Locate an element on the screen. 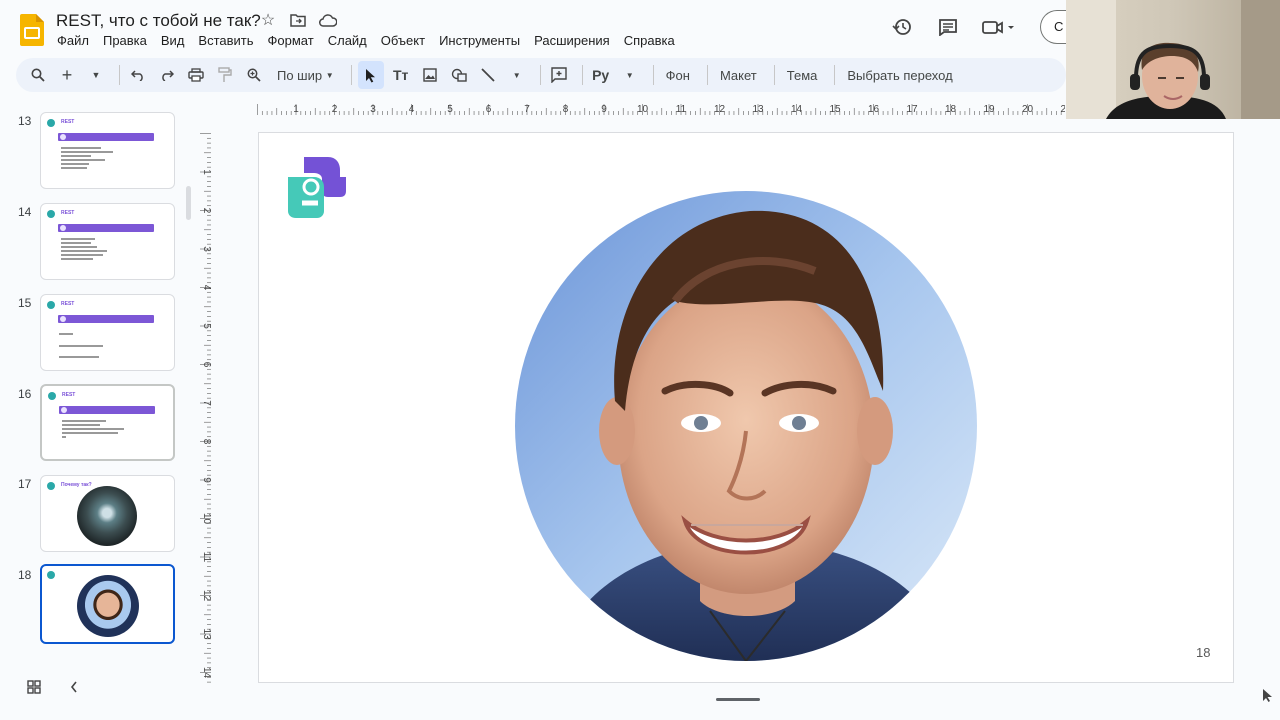 This screenshot has width=1280, height=720. ruler-label: 17 is located at coordinates (912, 109).